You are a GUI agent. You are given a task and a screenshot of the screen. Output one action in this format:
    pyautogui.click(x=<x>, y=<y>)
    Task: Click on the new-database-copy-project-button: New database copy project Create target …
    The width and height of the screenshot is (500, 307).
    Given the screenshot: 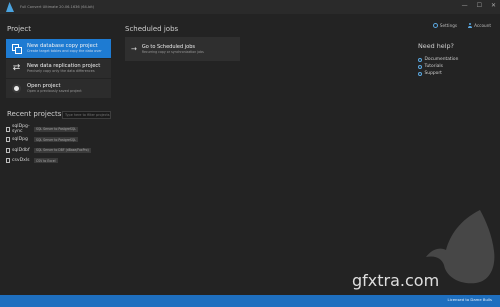 What is the action you would take?
    pyautogui.click(x=58, y=48)
    